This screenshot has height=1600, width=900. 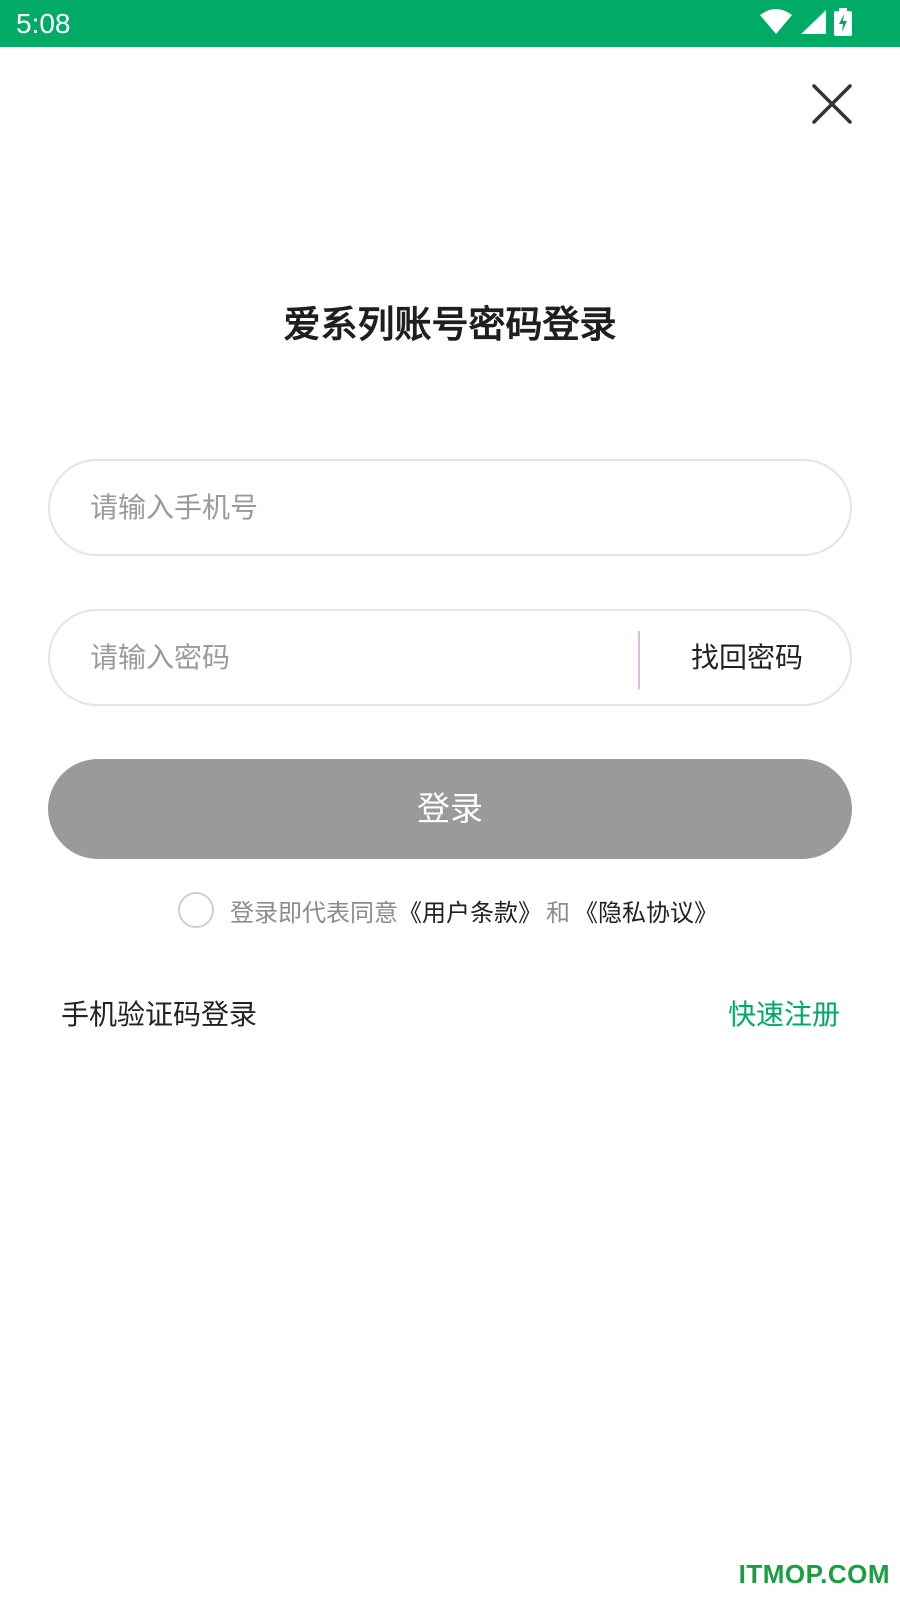 What do you see at coordinates (450, 324) in the screenshot?
I see `page-title: 爱系列账号密码登录` at bounding box center [450, 324].